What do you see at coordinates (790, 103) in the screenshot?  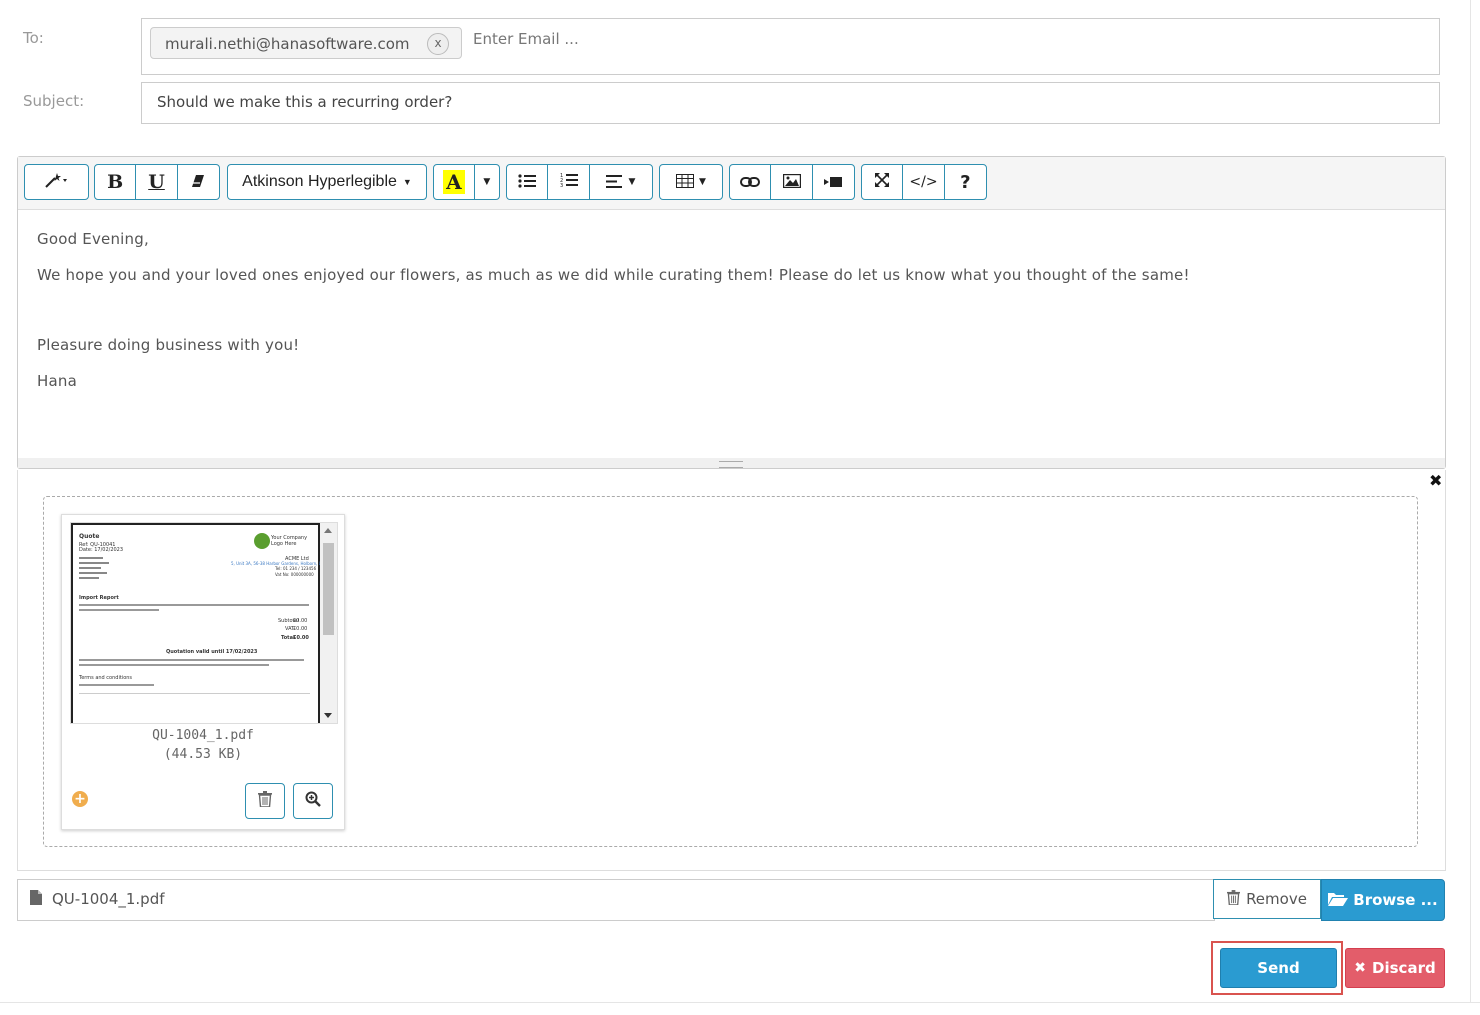 I see `subject-input: Should we make this a recurring order?` at bounding box center [790, 103].